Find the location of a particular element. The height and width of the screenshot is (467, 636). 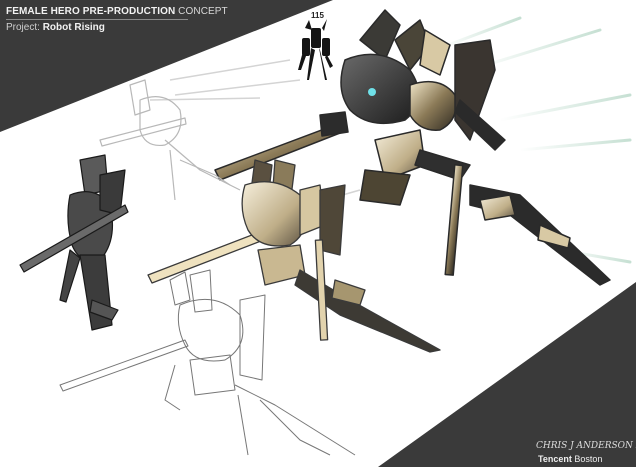

header-divider is located at coordinates (97, 19).